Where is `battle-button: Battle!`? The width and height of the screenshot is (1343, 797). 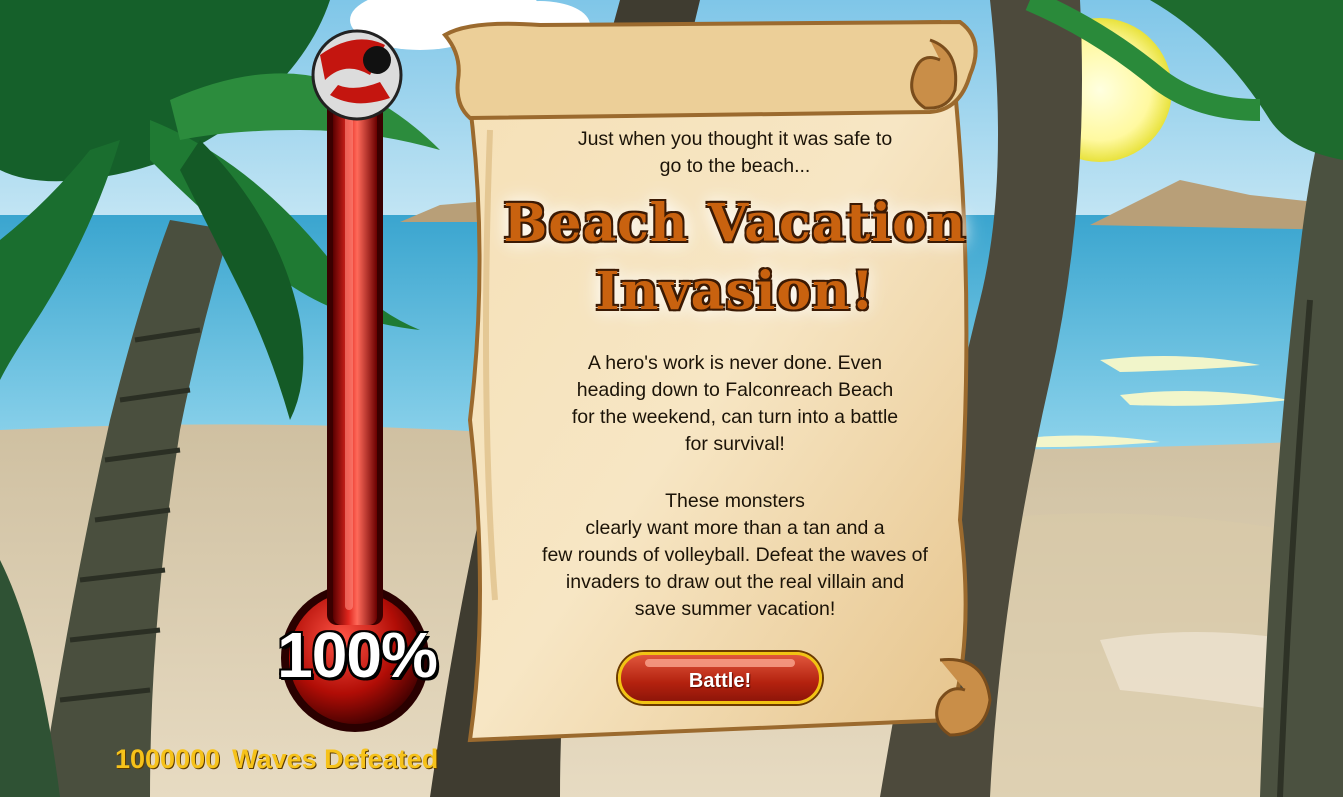
battle-button: Battle! is located at coordinates (720, 678).